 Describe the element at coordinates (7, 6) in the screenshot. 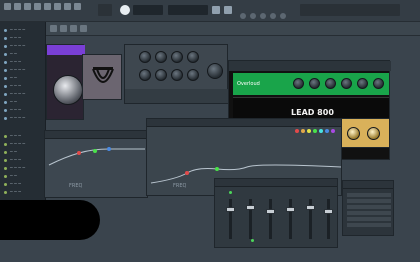

I see `file-icon` at that location.